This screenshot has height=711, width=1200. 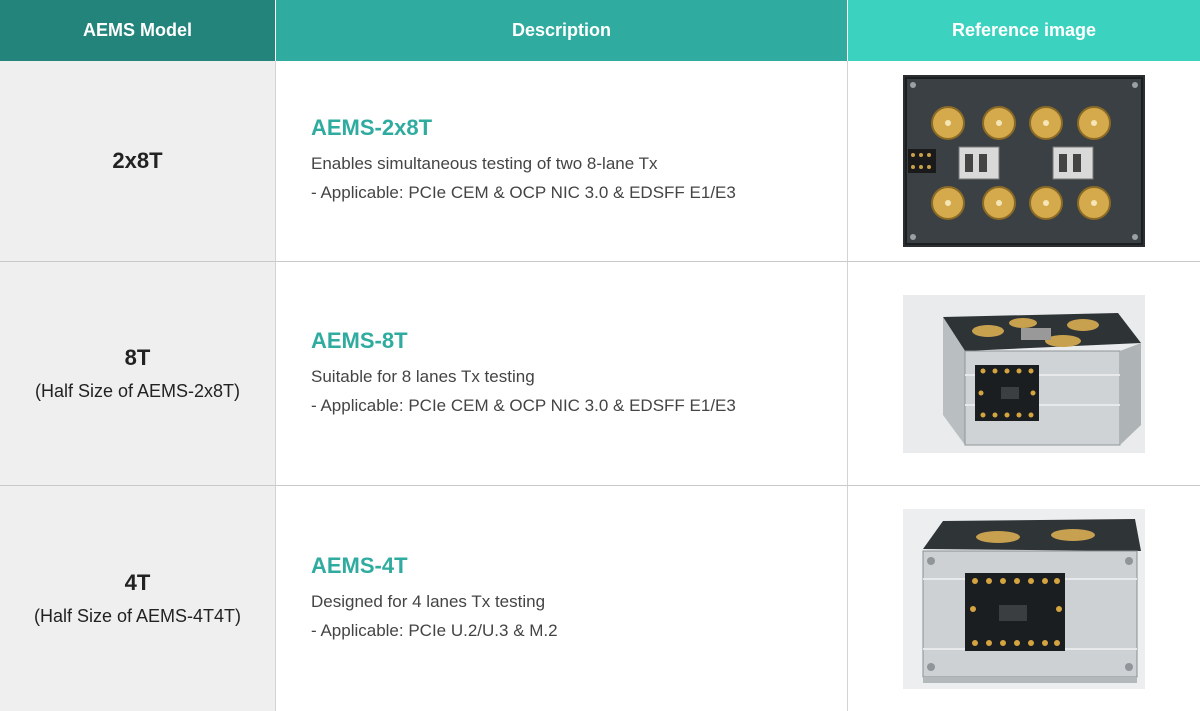 I want to click on model-cell-2x8t: 2x8T, so click(x=138, y=161).